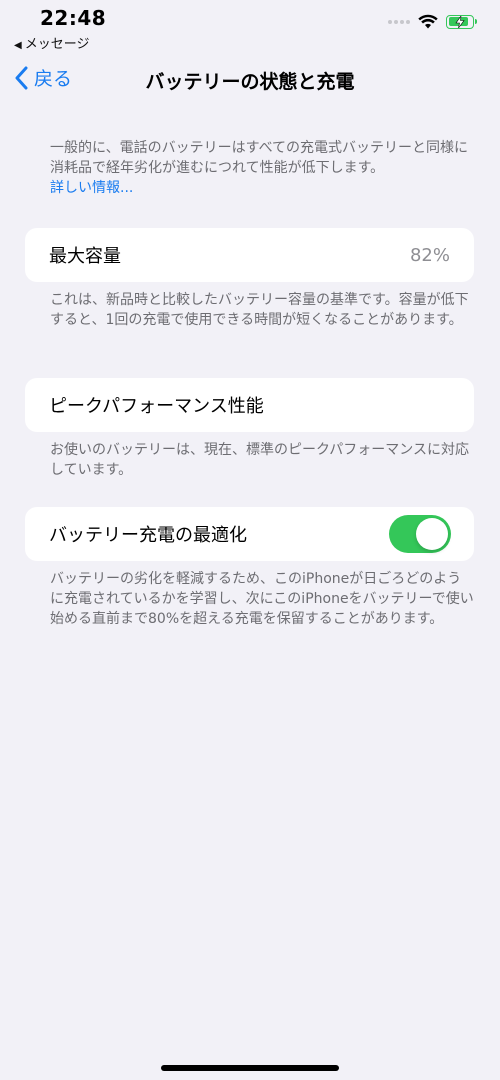  Describe the element at coordinates (429, 255) in the screenshot. I see `max-capacity-value: 82%` at that location.